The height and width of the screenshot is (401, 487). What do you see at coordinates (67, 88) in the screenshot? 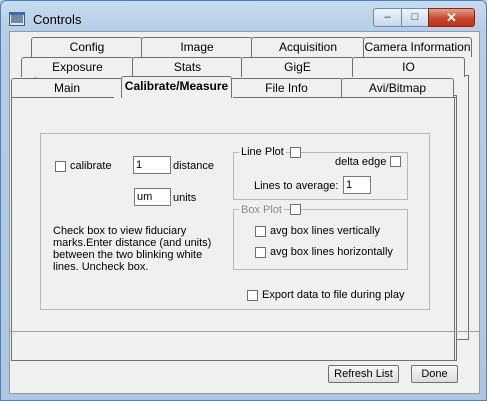
I see `tab-main: Main` at bounding box center [67, 88].